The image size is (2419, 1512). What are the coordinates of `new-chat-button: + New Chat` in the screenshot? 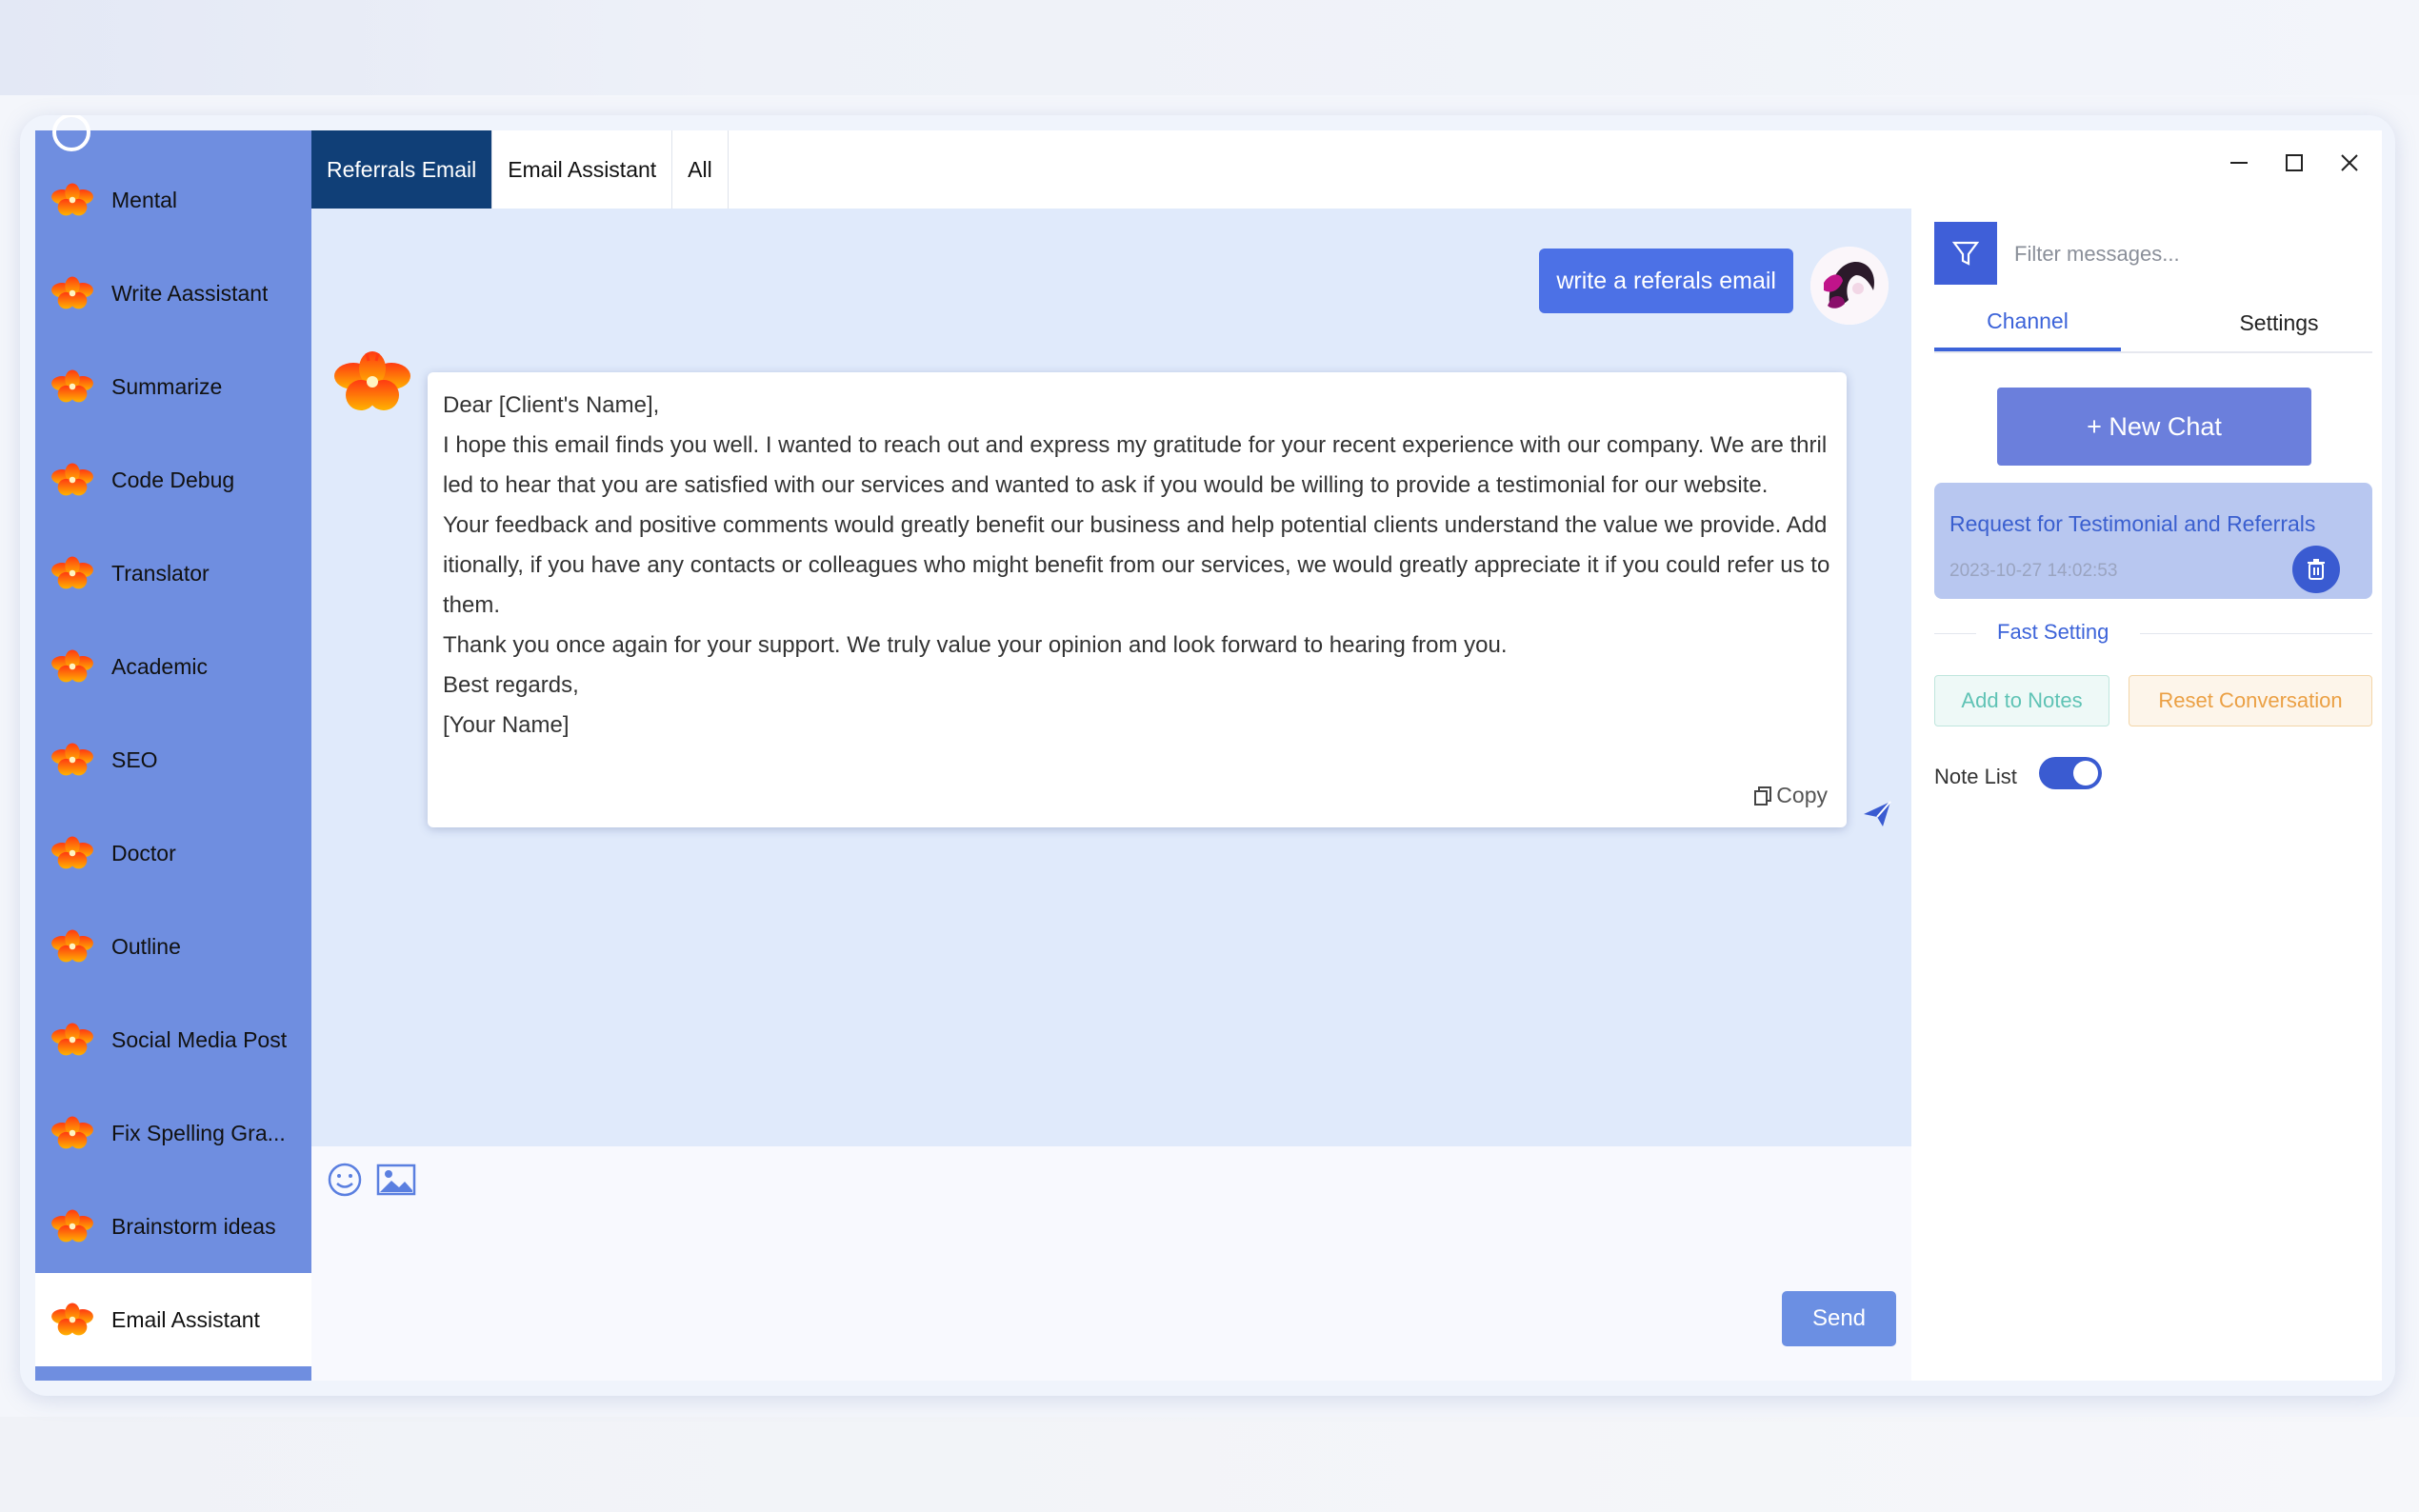 It's located at (2154, 427).